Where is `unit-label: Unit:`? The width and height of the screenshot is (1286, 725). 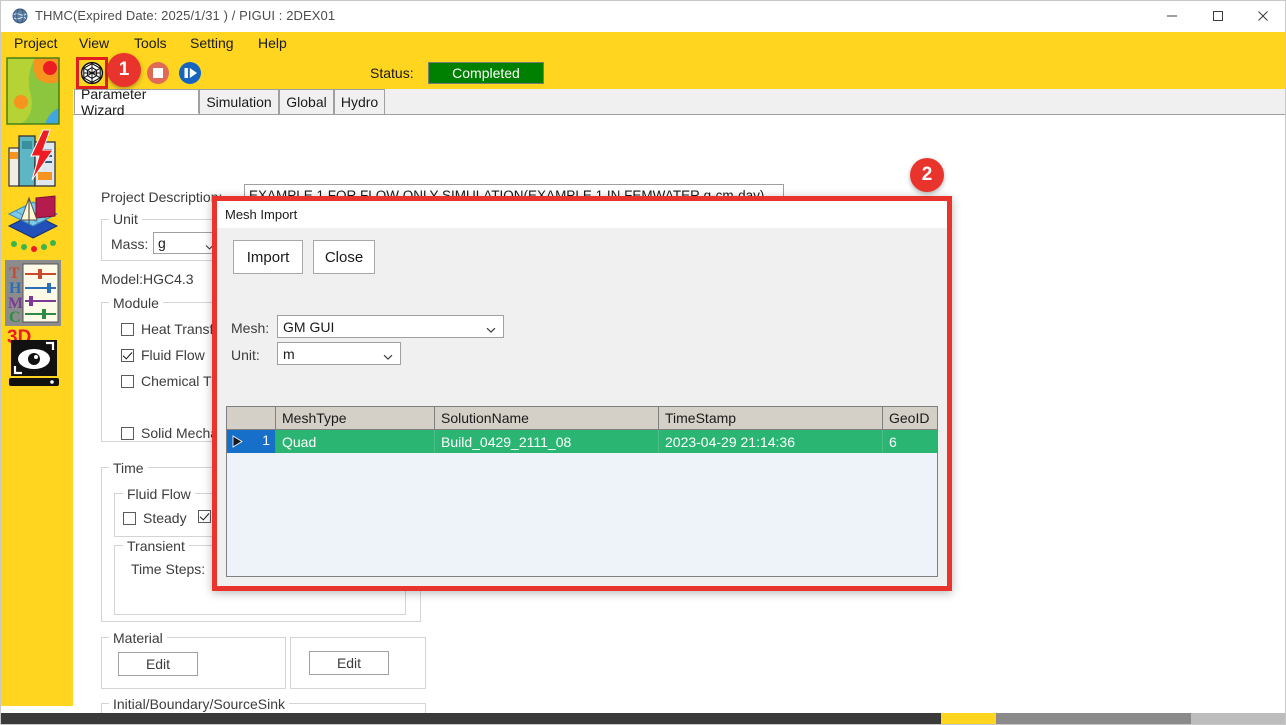 unit-label: Unit: is located at coordinates (245, 355).